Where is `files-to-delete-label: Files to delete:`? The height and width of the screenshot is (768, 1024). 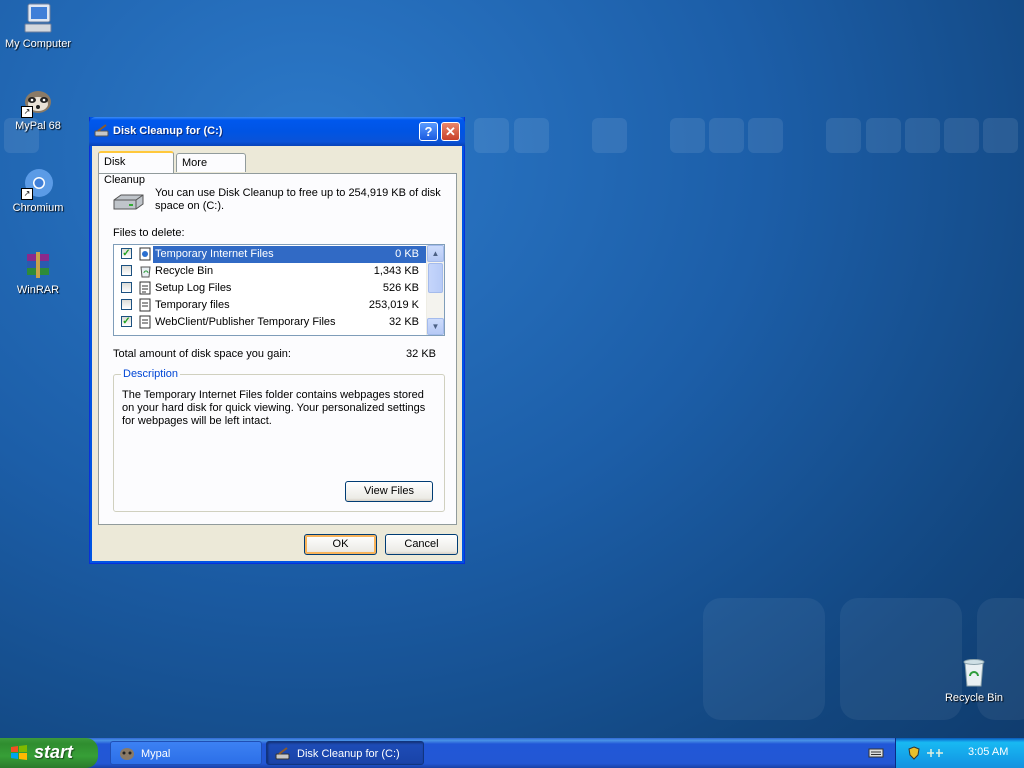
files-to-delete-label: Files to delete: is located at coordinates (149, 233).